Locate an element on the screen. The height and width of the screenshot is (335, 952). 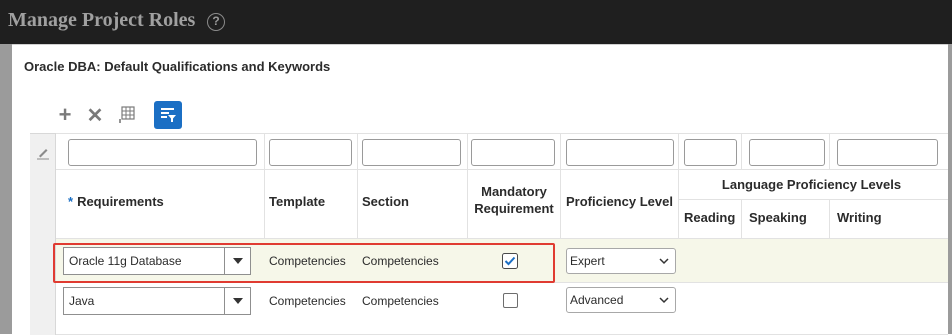
delete-row-button: ✕ is located at coordinates (95, 115).